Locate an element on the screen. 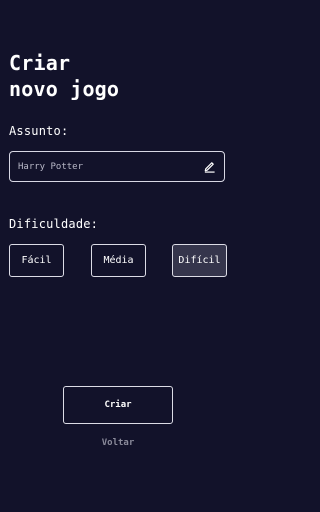 The width and height of the screenshot is (320, 512). subject-label: Assunto: is located at coordinates (39, 131).